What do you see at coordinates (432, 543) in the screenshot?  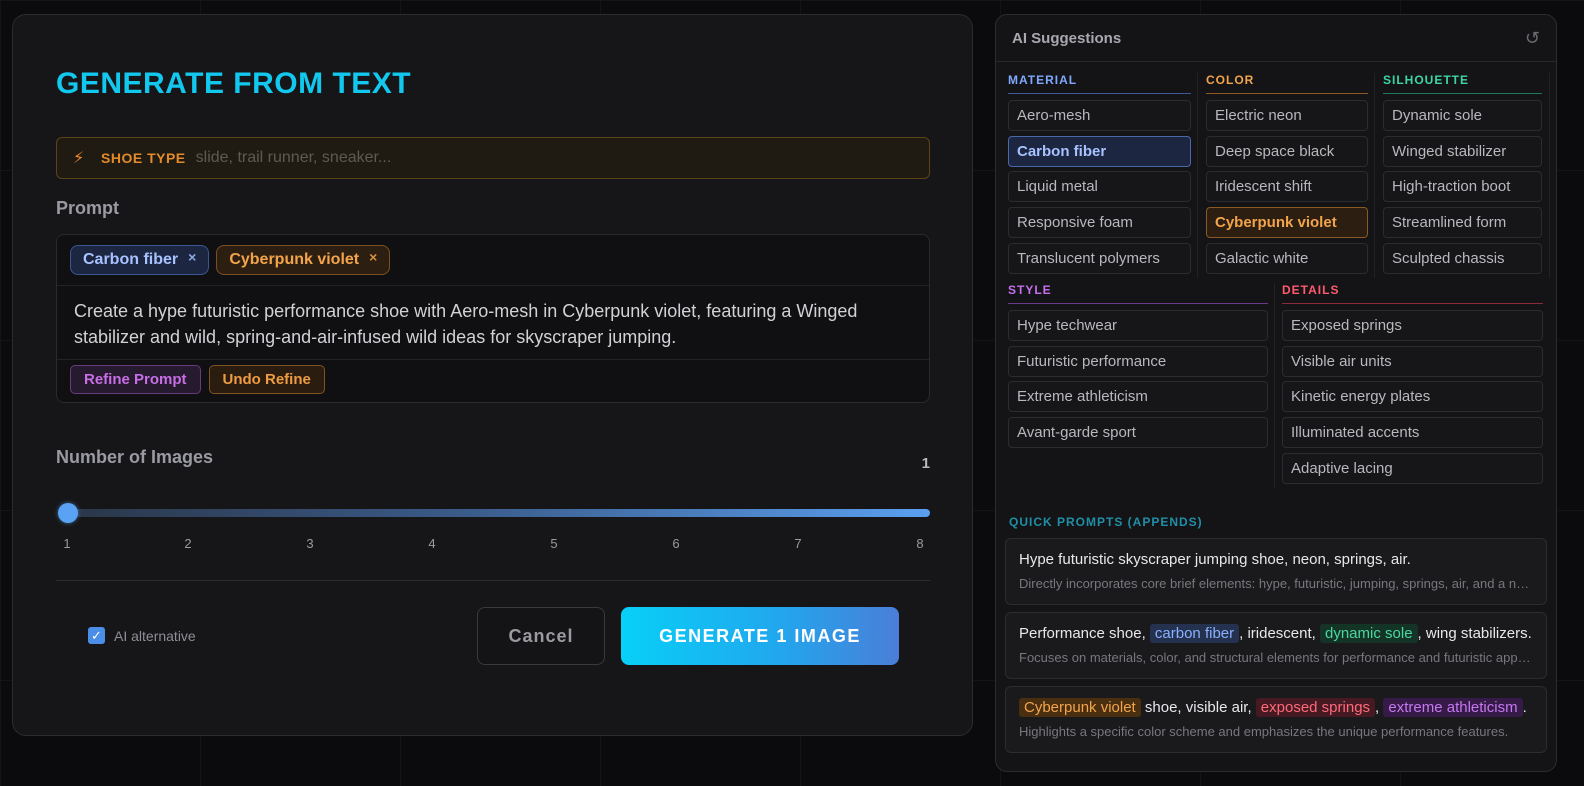 I see `slider-tick: 4` at bounding box center [432, 543].